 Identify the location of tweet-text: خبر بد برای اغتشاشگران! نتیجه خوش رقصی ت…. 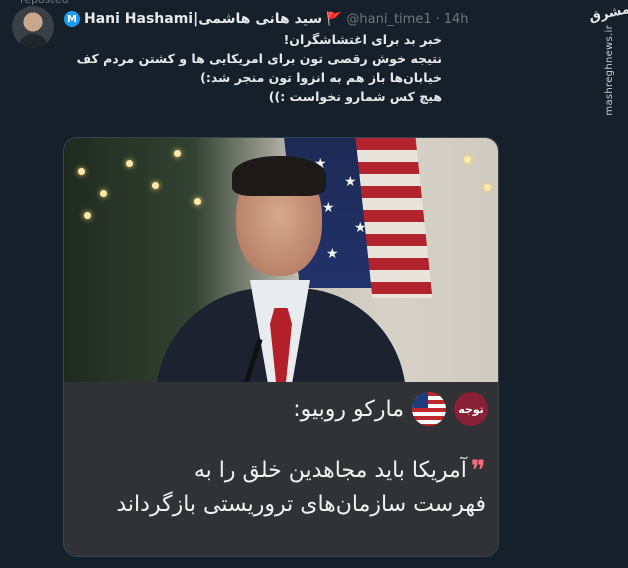
(252, 68).